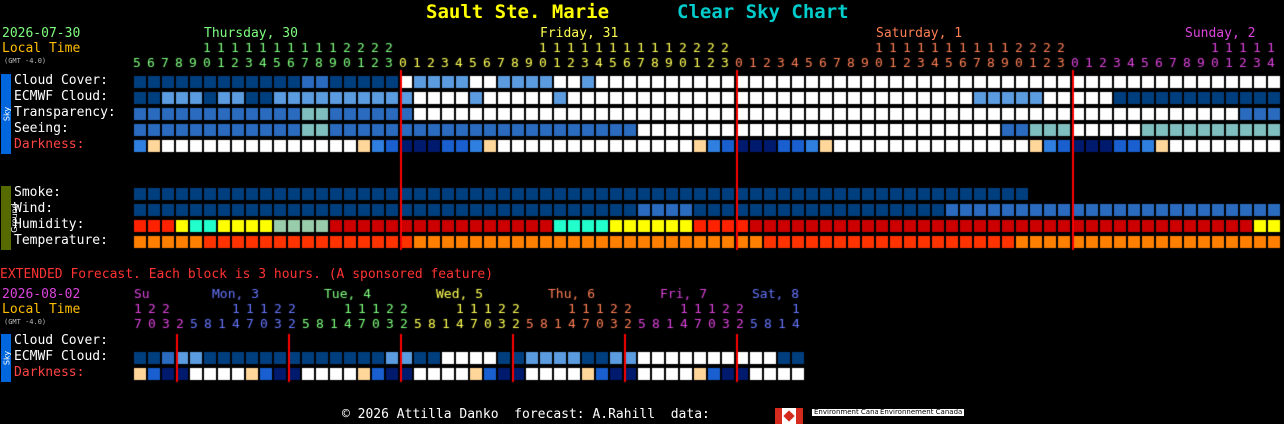 This screenshot has height=424, width=1284. What do you see at coordinates (61, 240) in the screenshot?
I see `row-label-temperature: Temperature:` at bounding box center [61, 240].